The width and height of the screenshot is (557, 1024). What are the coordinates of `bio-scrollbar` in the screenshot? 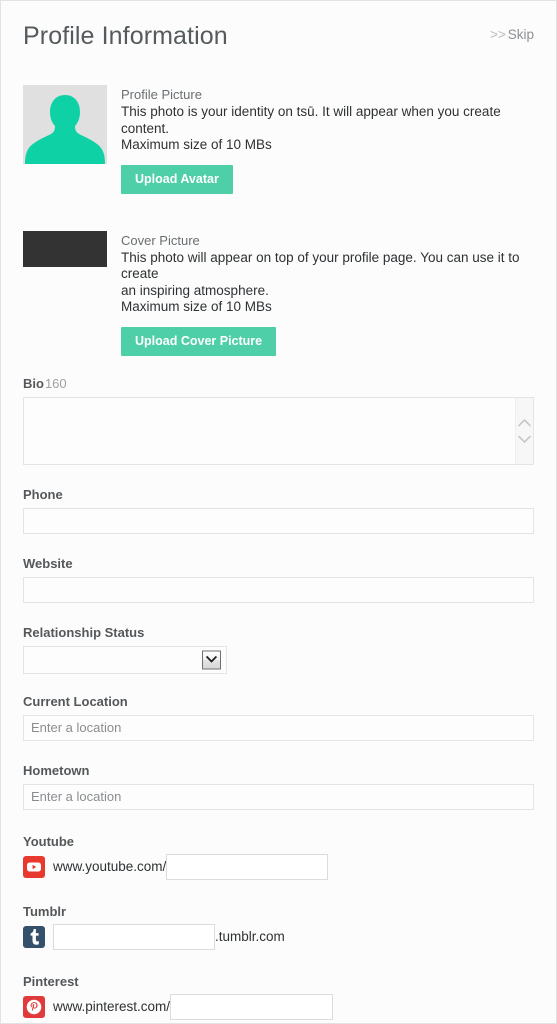 It's located at (524, 430).